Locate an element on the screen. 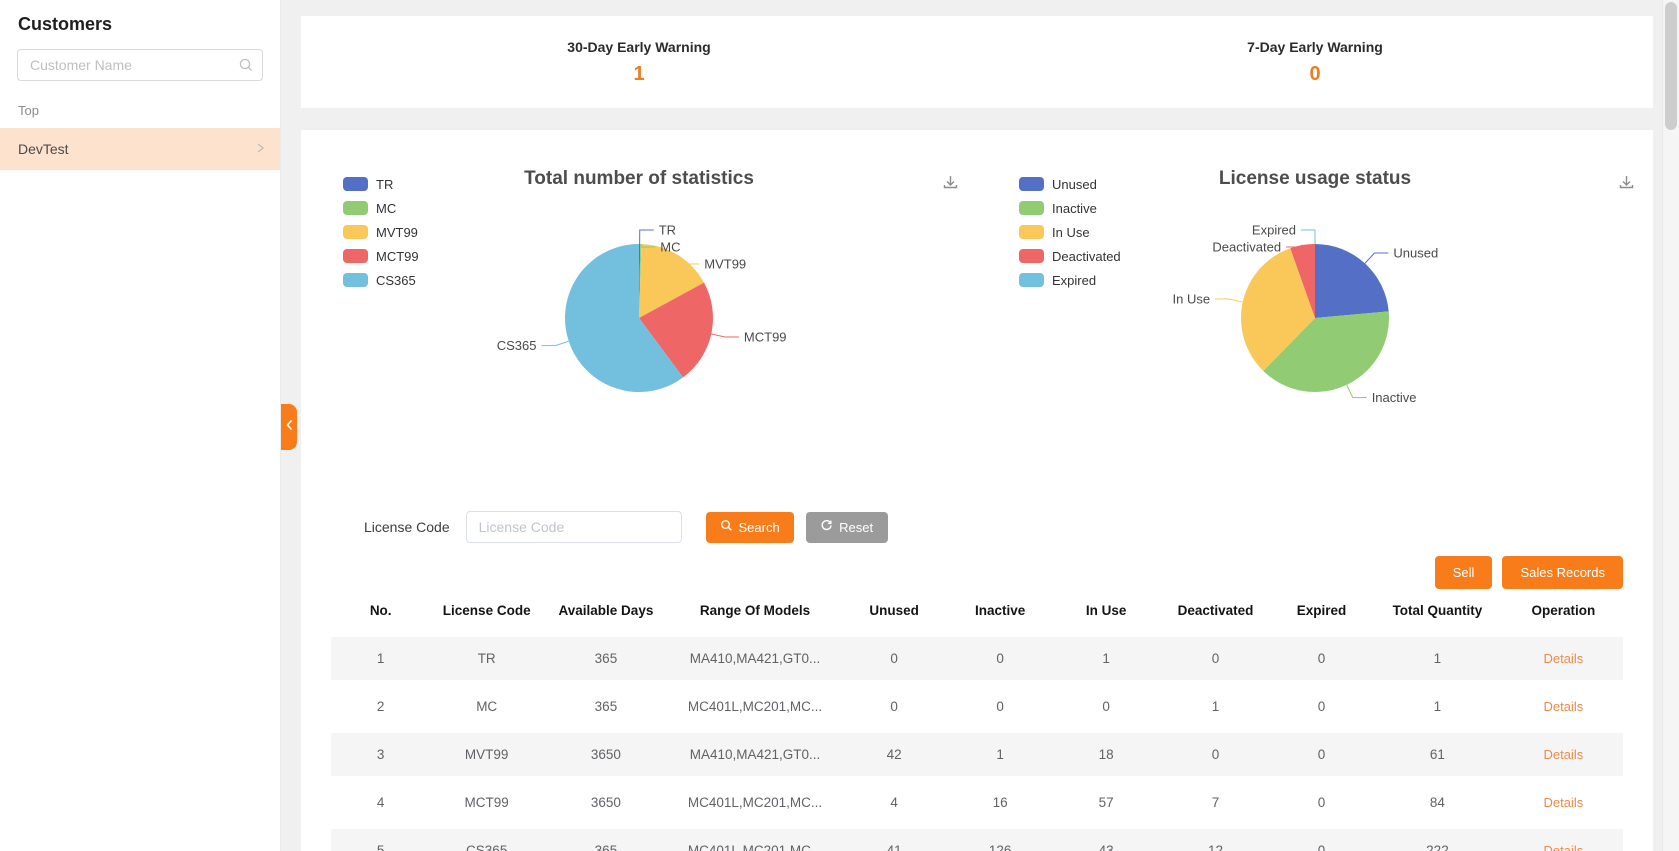  pie-label: TR is located at coordinates (667, 230).